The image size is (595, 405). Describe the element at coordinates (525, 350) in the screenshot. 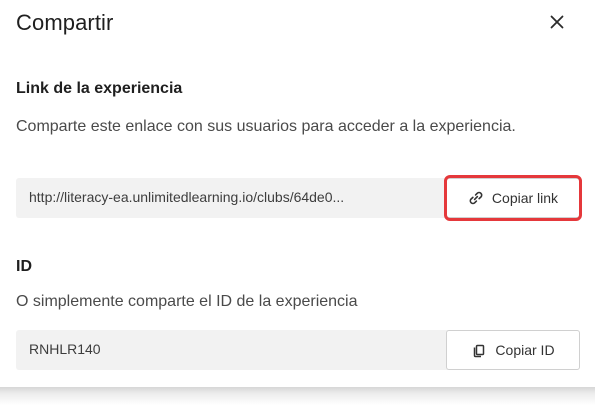

I see `copy-id-label: Copiar ID` at that location.